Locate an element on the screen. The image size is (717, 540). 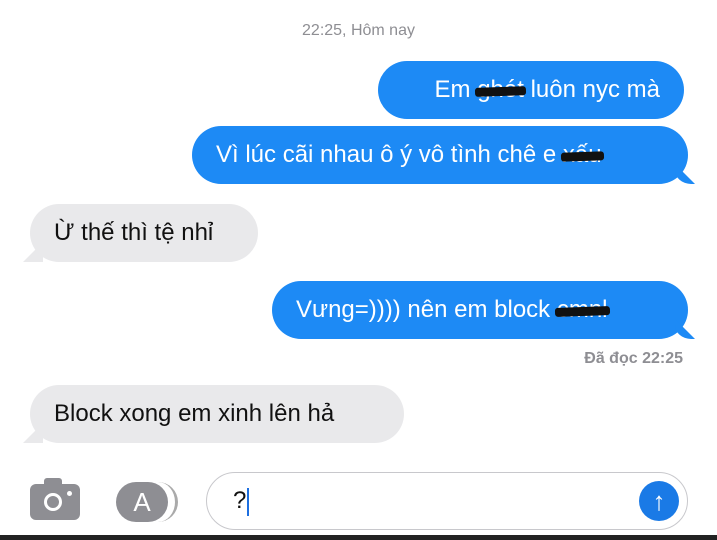
bottom-edge is located at coordinates (358, 537).